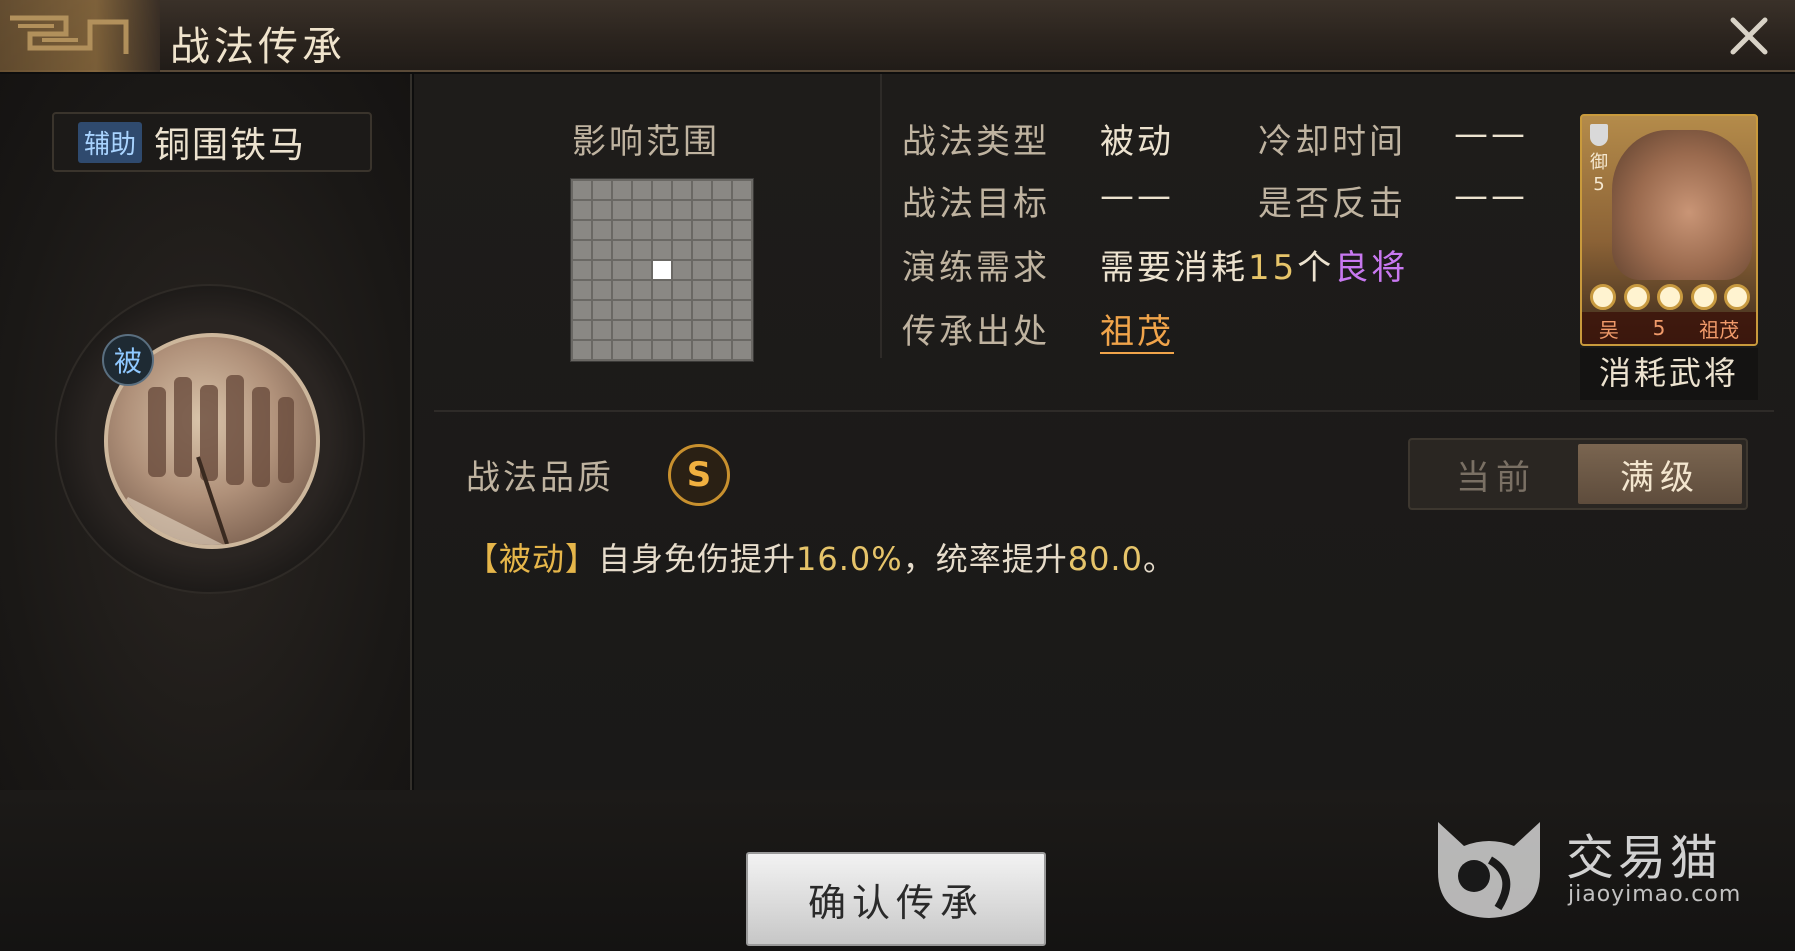  I want to click on tab-current: 当前, so click(1496, 474).